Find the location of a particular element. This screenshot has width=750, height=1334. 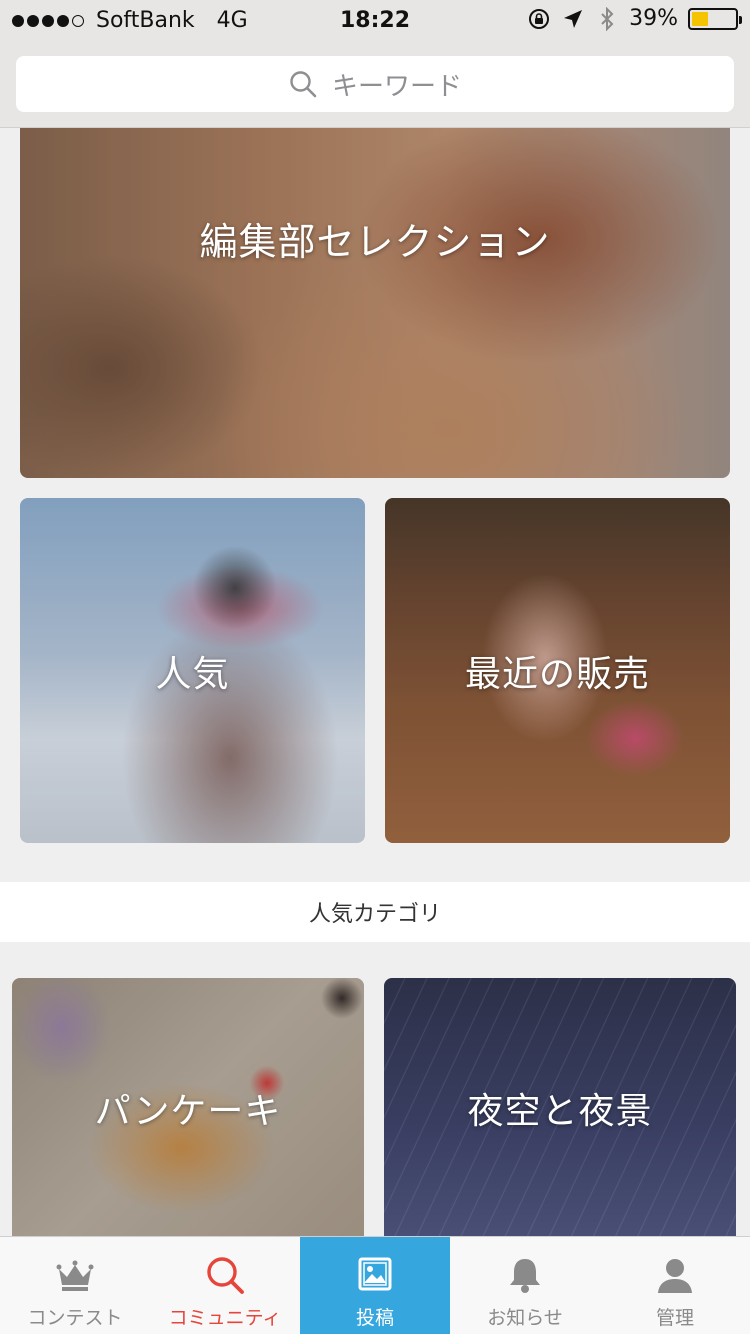

status-left: SoftBank 4G is located at coordinates (130, 20).